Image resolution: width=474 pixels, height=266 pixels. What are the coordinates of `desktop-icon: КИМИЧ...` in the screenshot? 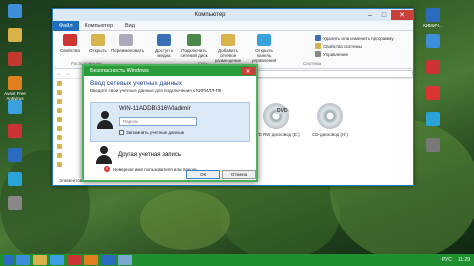 It's located at (433, 18).